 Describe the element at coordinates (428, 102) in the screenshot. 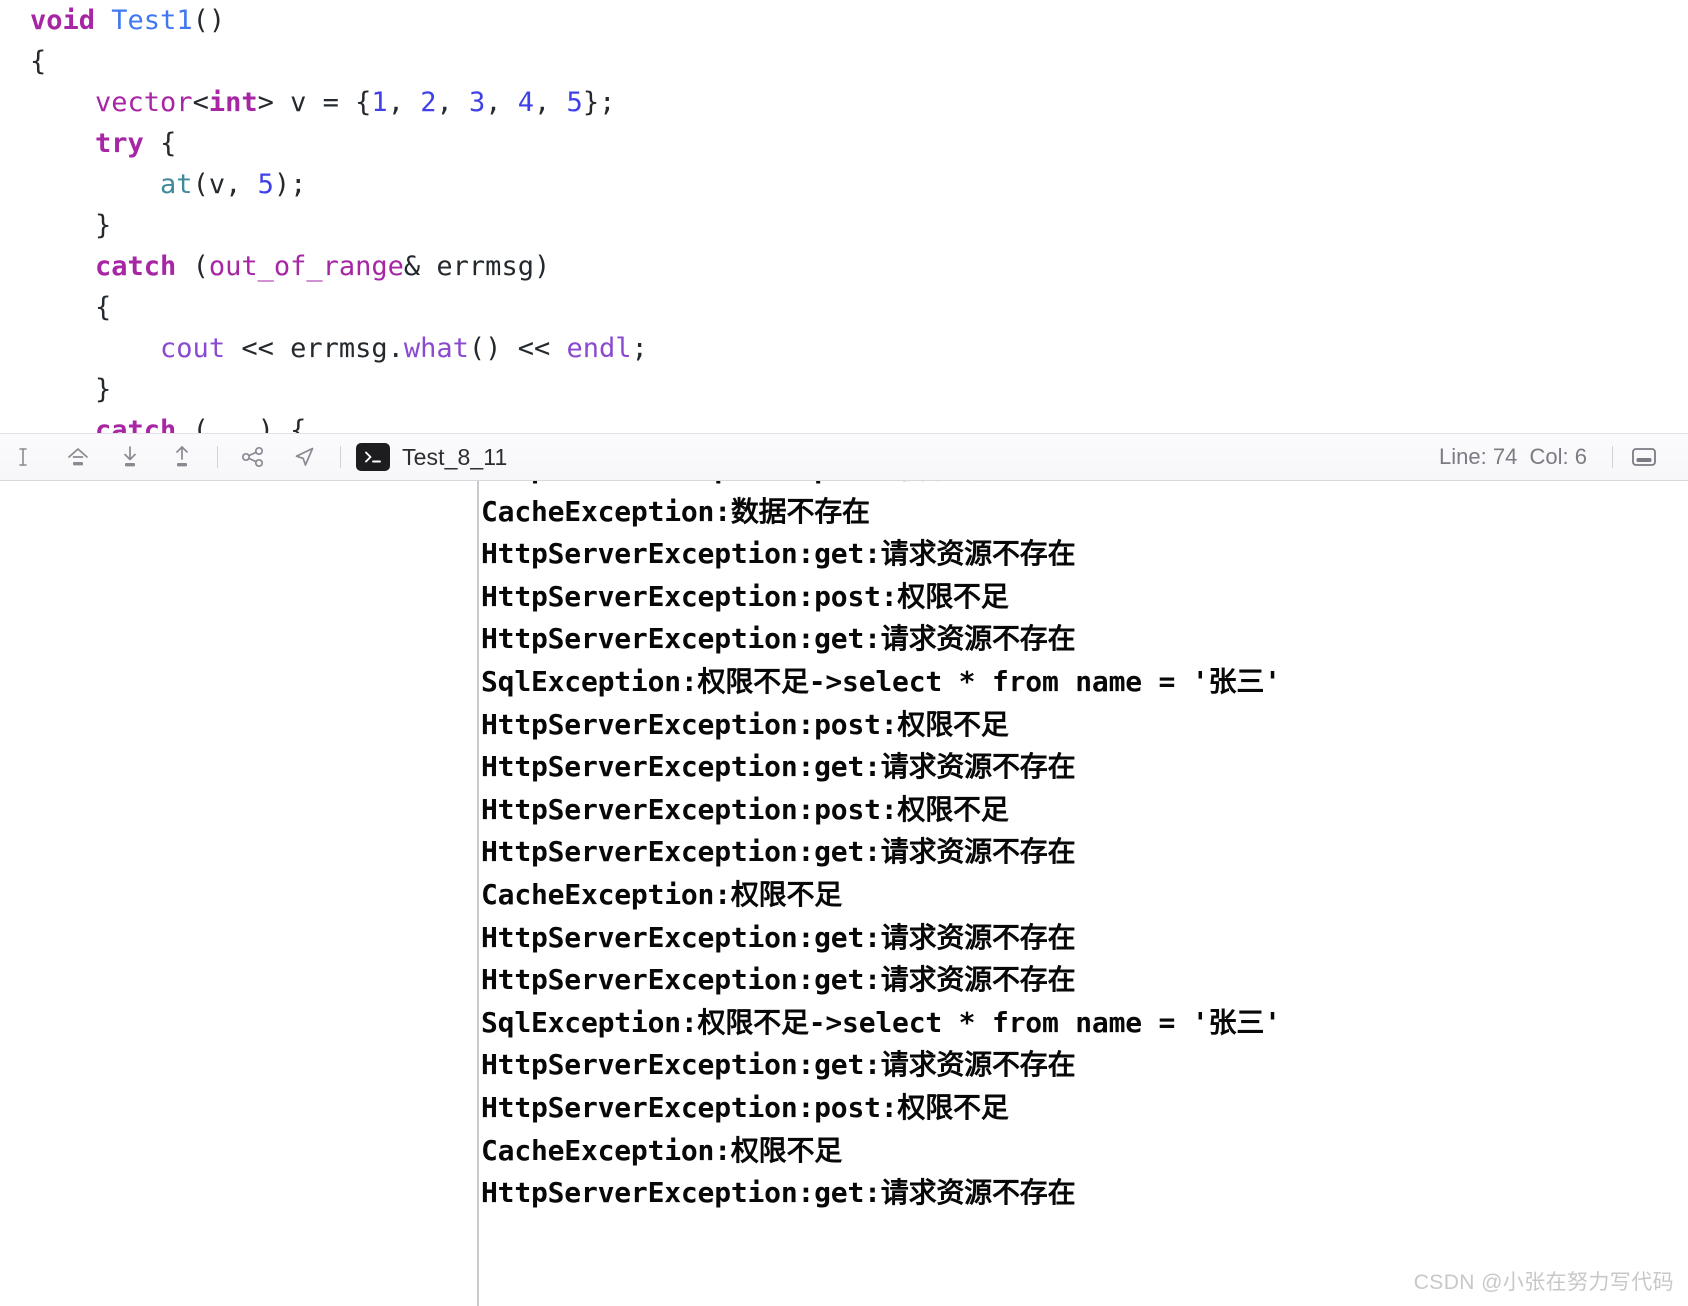

I see `code-token: 2` at that location.